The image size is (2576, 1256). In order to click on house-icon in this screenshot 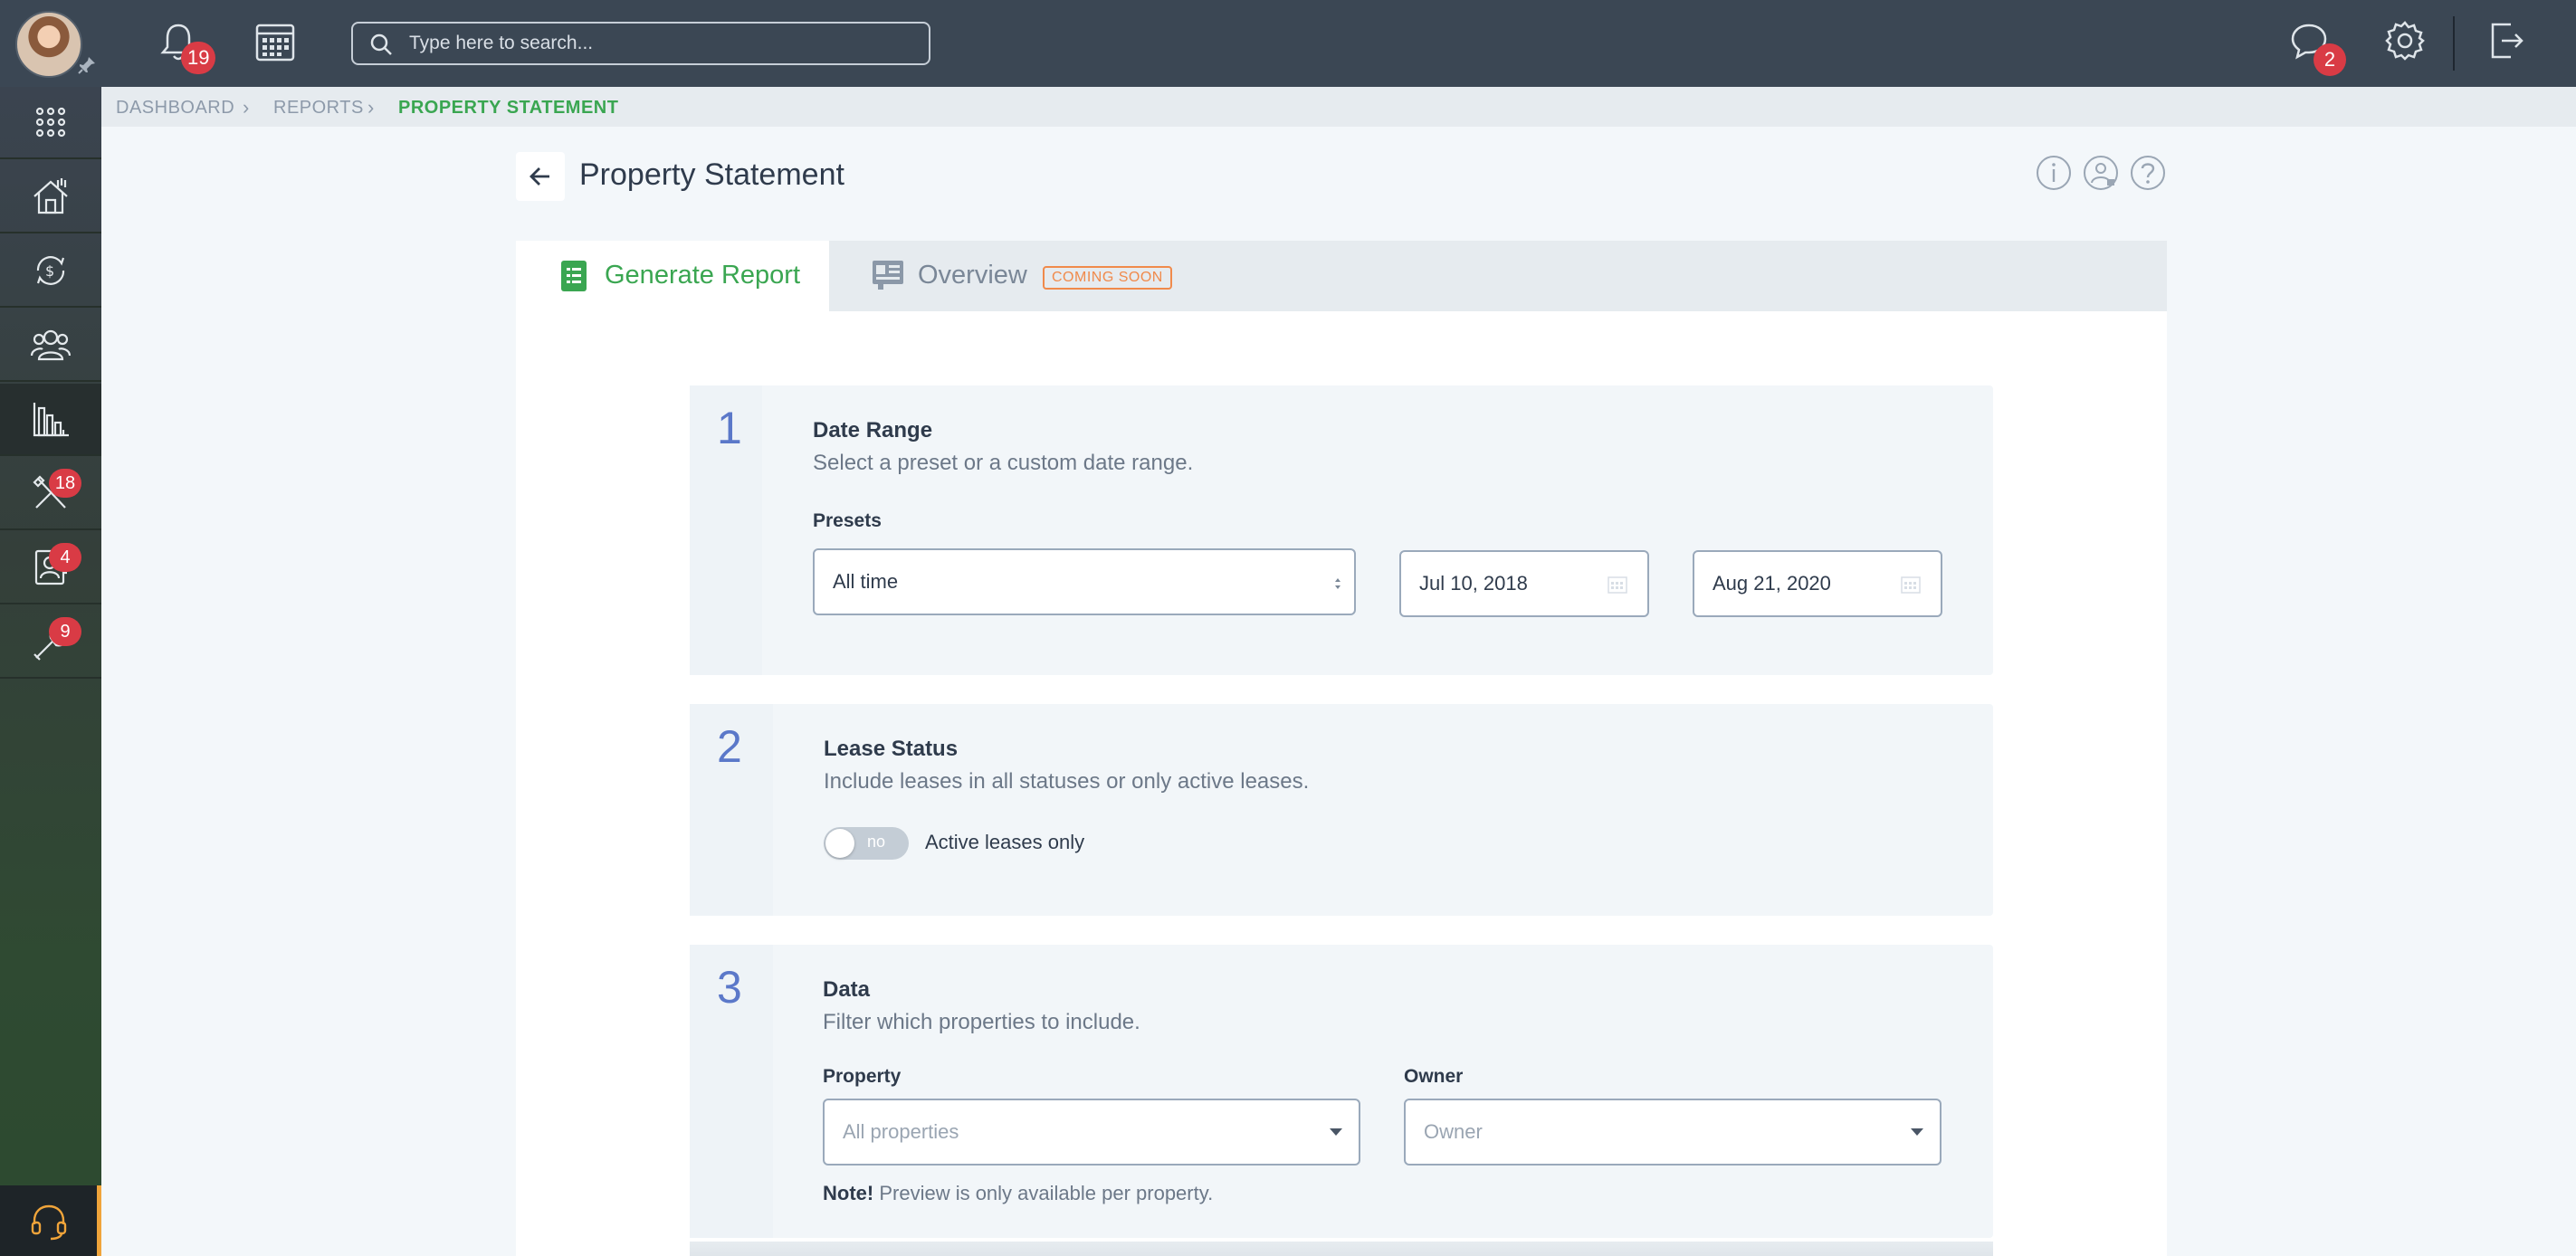, I will do `click(51, 196)`.